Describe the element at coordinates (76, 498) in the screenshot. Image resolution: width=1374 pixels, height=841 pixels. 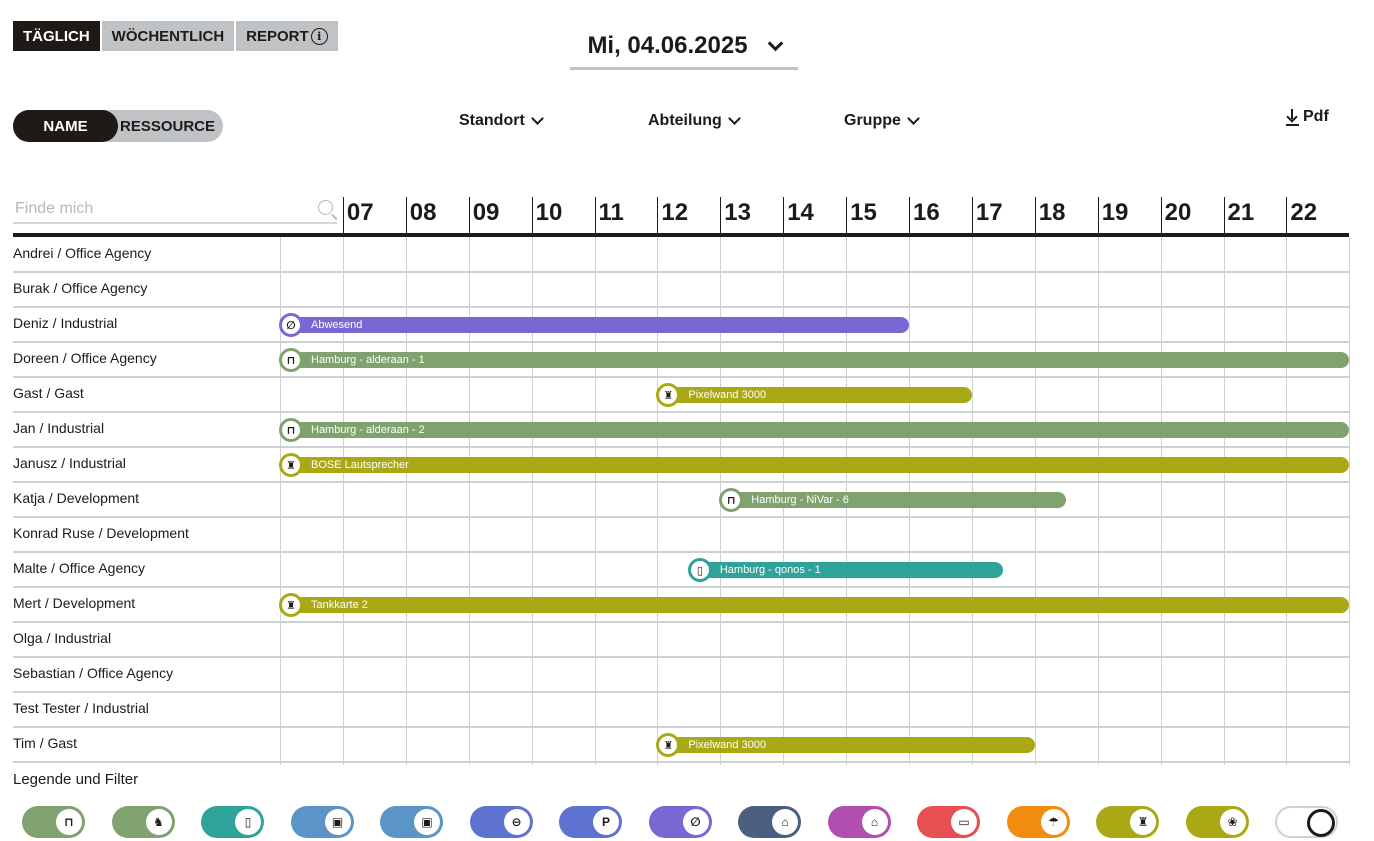
I see `row-label: Katja / Development` at that location.